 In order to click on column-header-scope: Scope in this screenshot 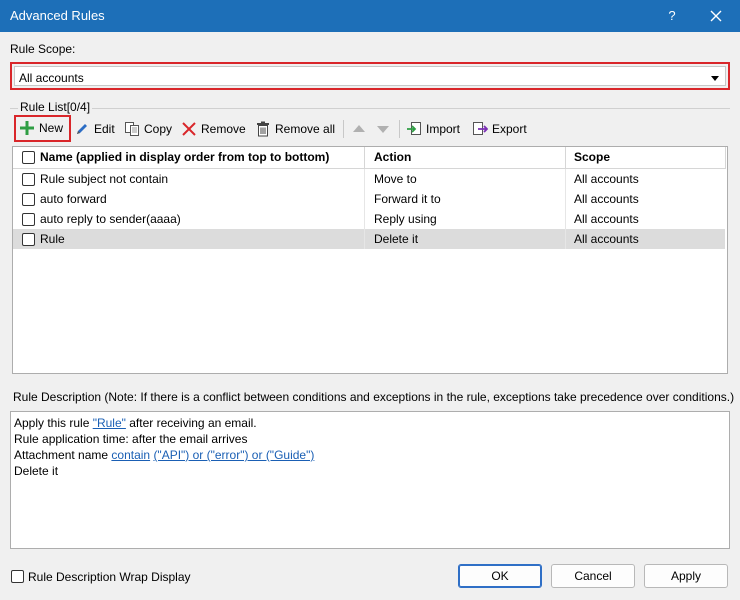, I will do `click(592, 157)`.